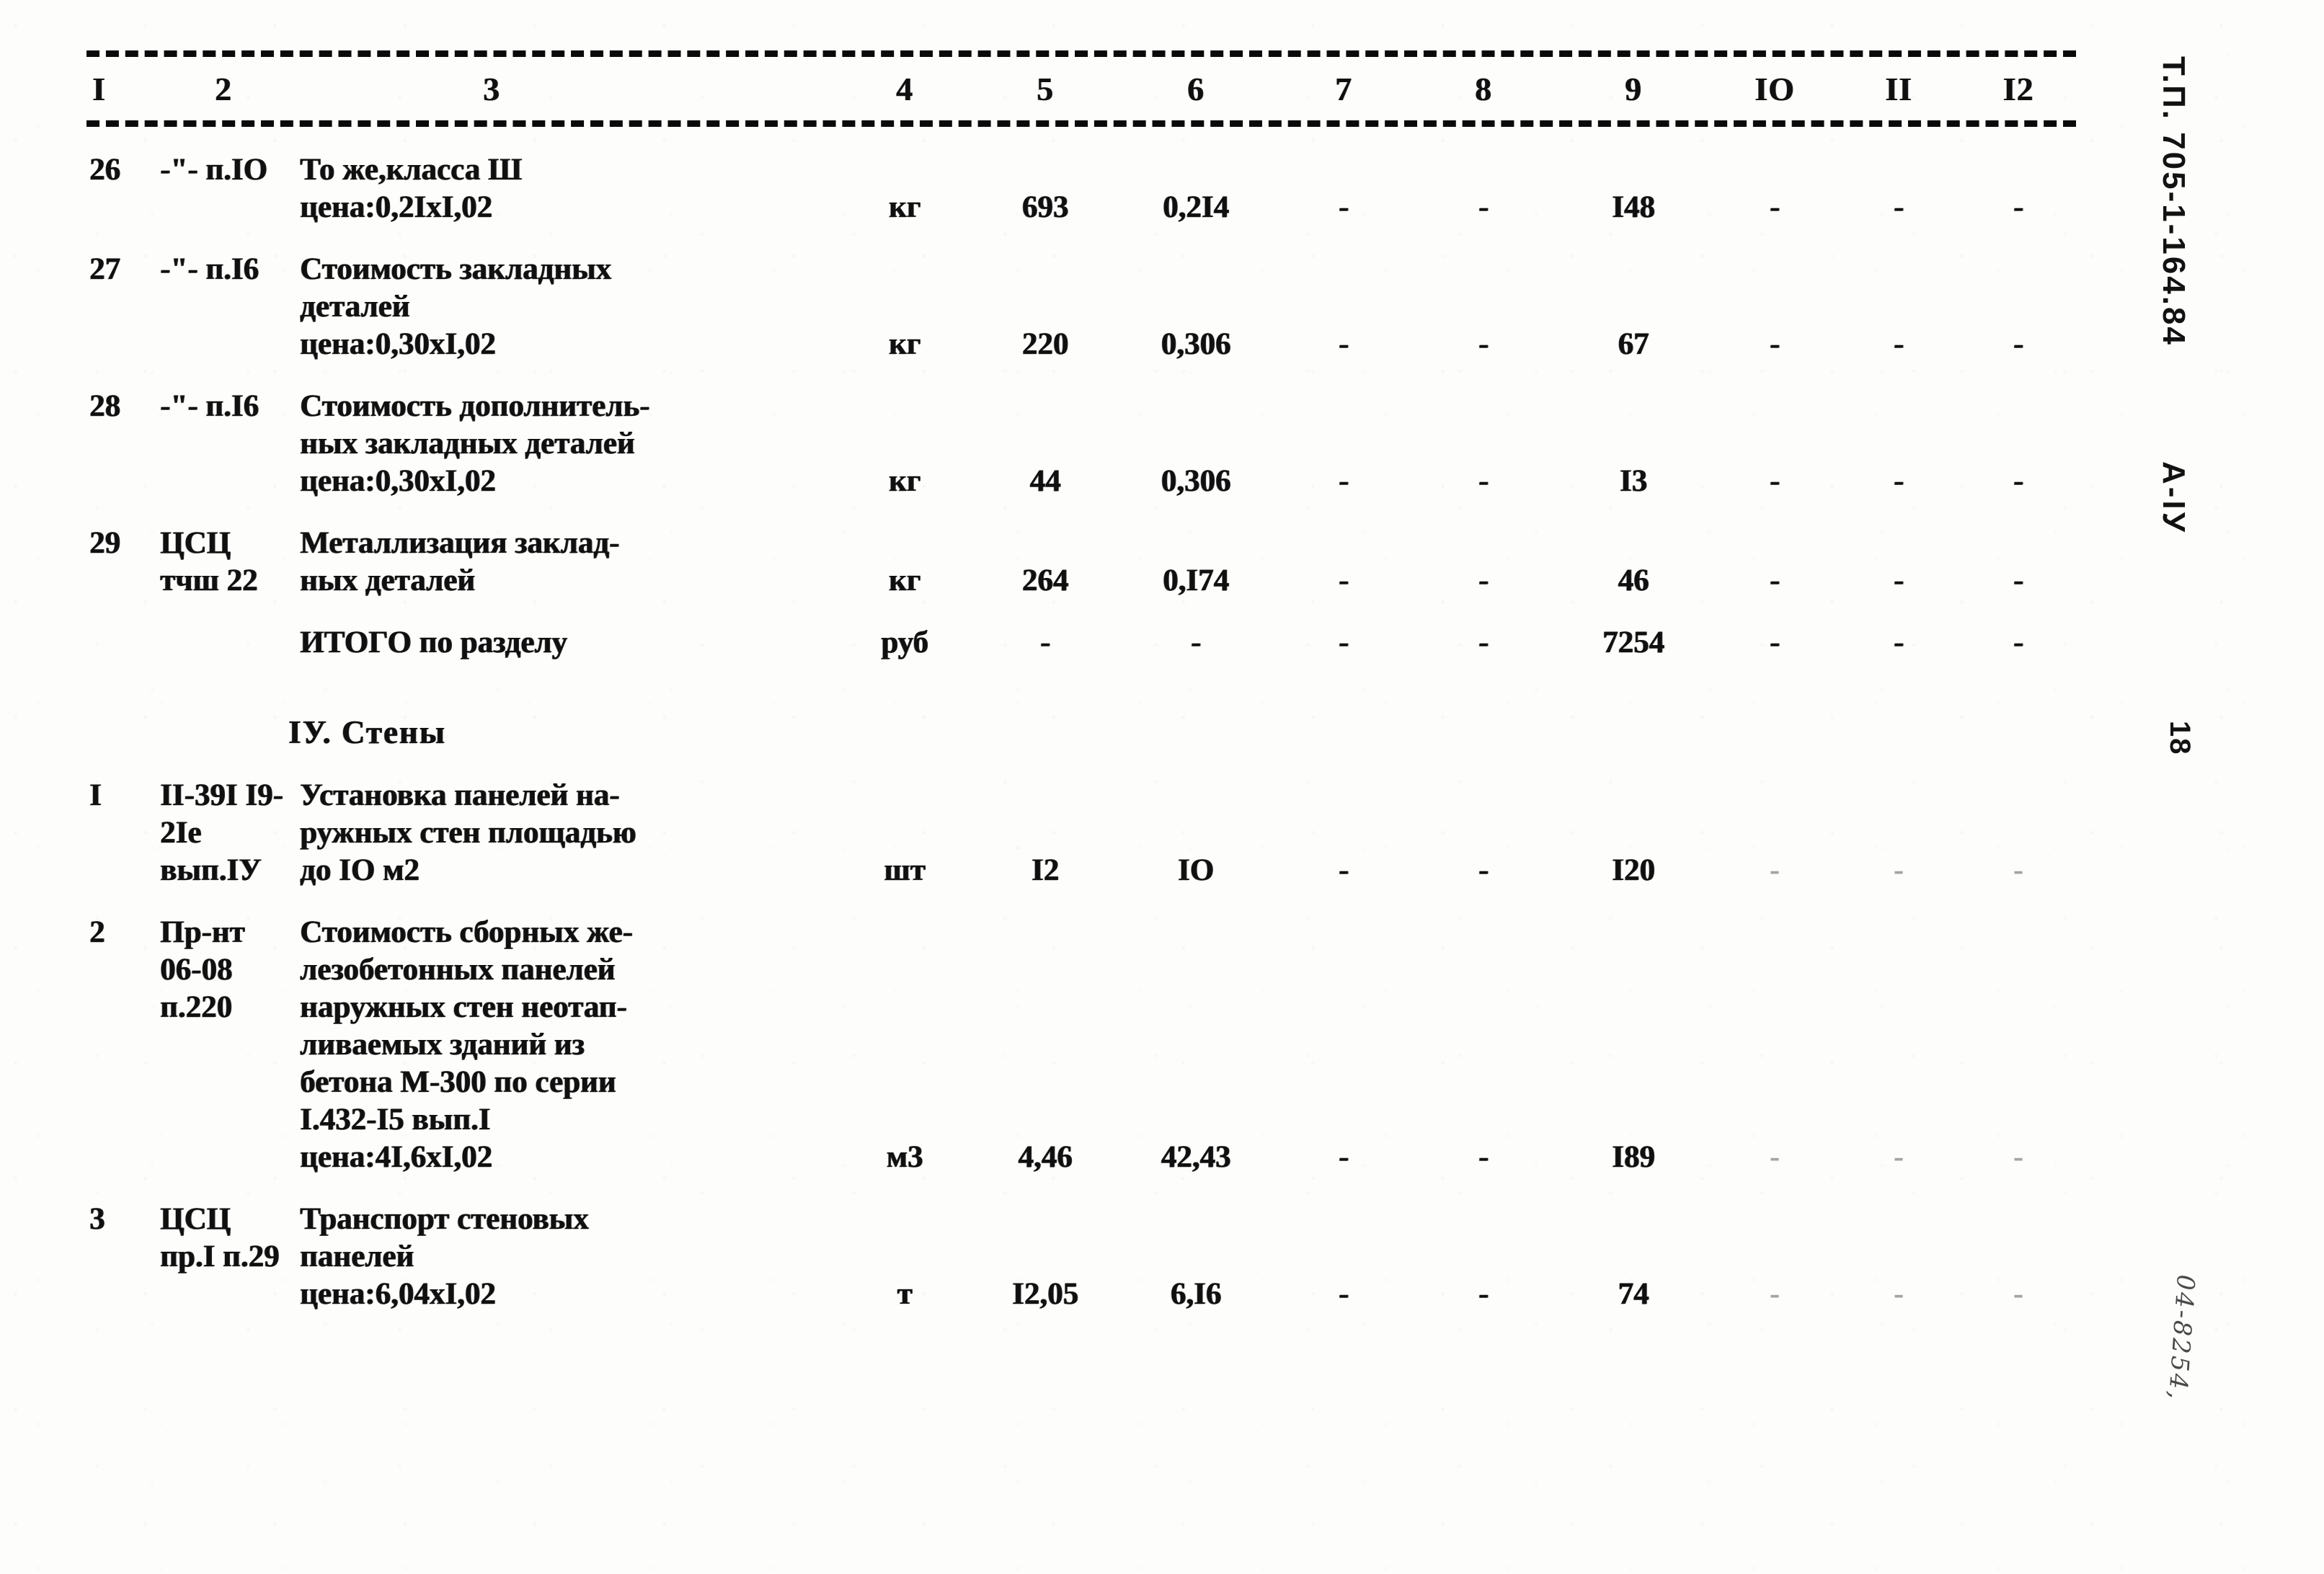  I want to click on row-unit: шт, so click(905, 870).